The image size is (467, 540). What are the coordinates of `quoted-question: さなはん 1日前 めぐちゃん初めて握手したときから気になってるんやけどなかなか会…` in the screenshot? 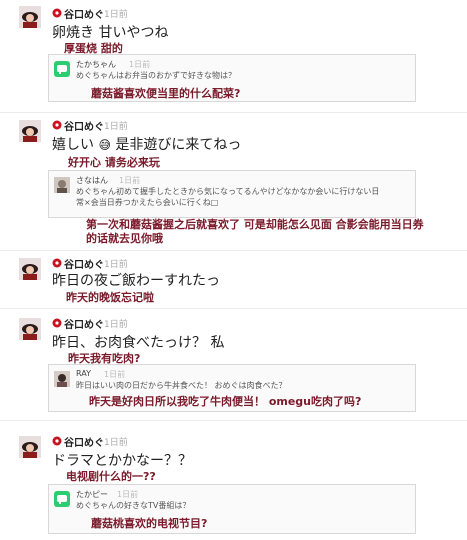 It's located at (232, 194).